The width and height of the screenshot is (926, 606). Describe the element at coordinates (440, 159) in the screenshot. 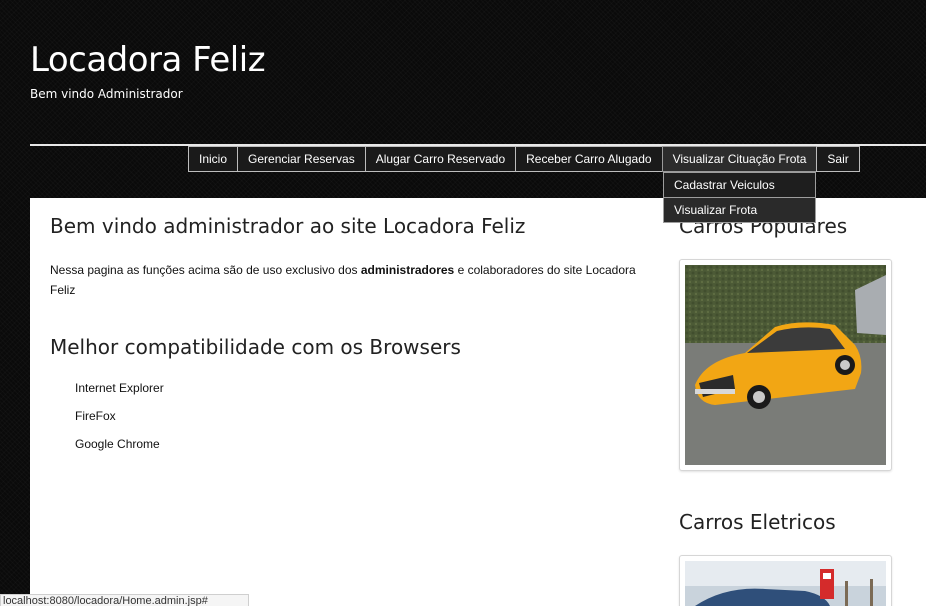

I see `nav-item-alugar-carro-reservado: Alugar Carro Reservado` at that location.